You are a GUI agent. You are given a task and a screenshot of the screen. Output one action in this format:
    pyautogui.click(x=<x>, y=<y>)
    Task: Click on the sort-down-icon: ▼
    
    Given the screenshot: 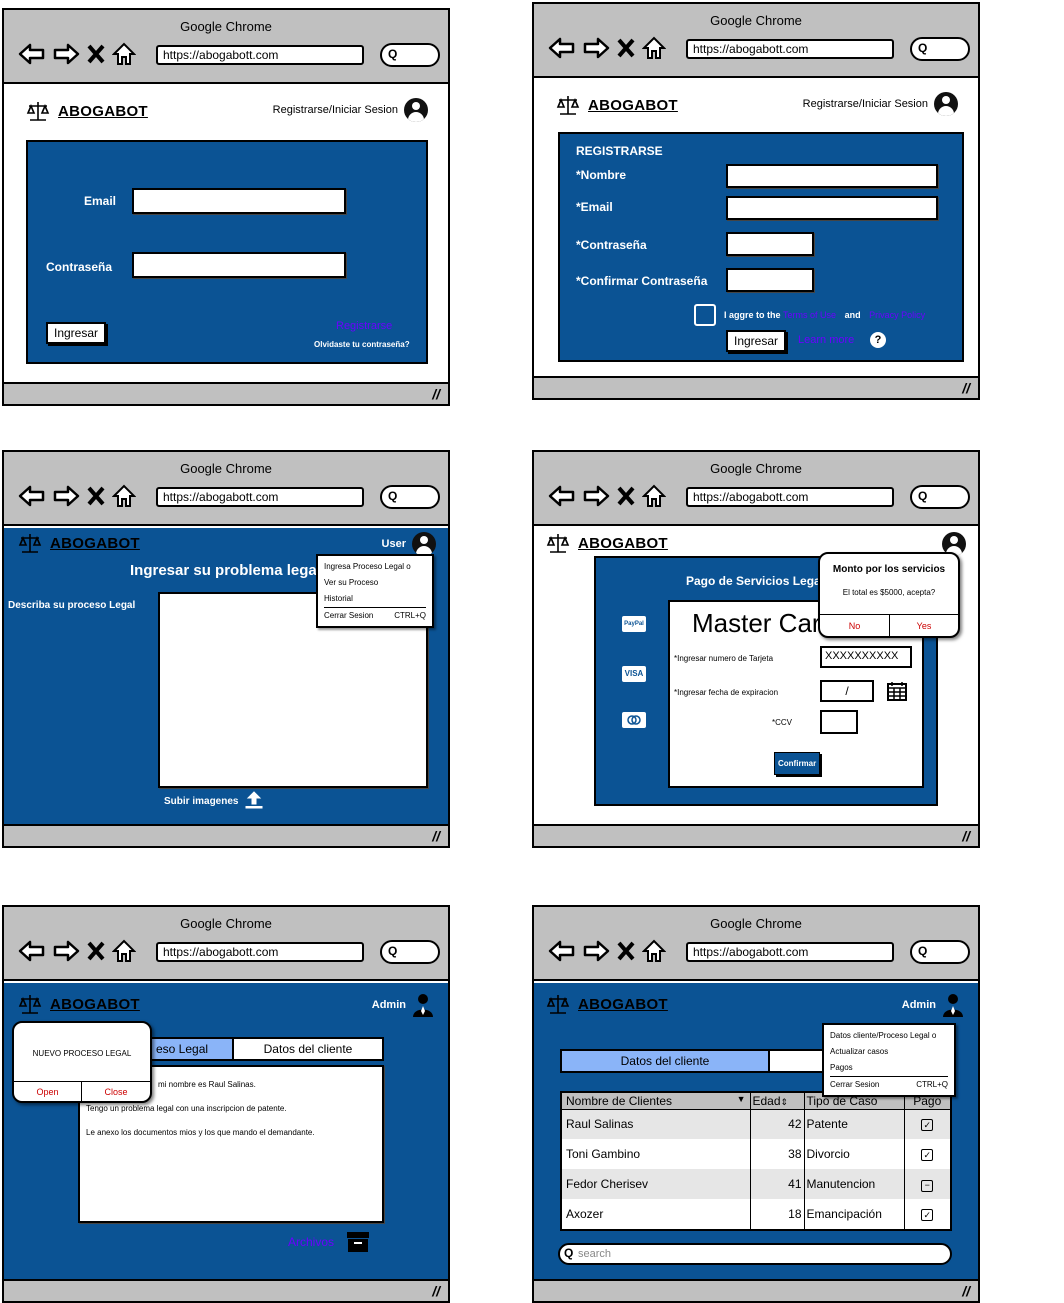 What is the action you would take?
    pyautogui.click(x=741, y=1099)
    